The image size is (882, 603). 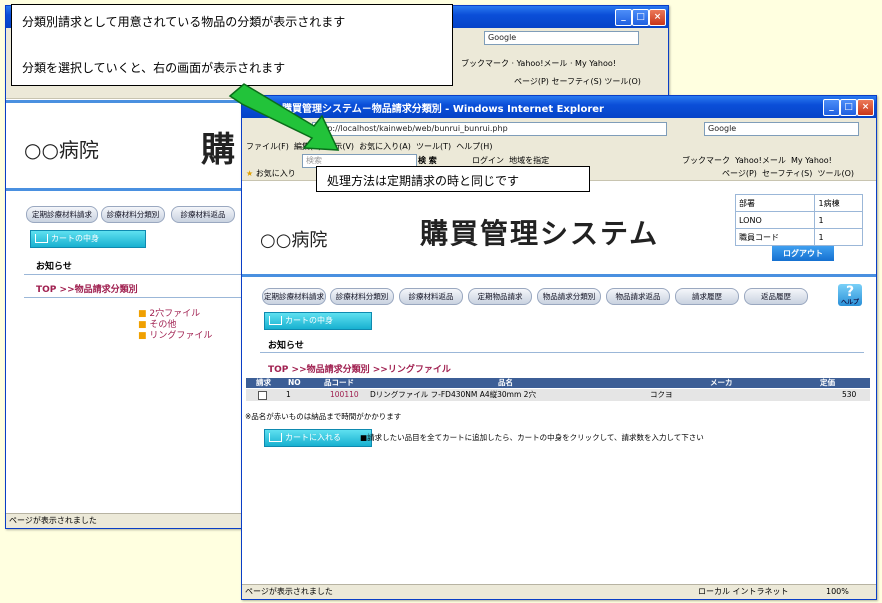 I want to click on col-code: 品コード, so click(x=339, y=382).